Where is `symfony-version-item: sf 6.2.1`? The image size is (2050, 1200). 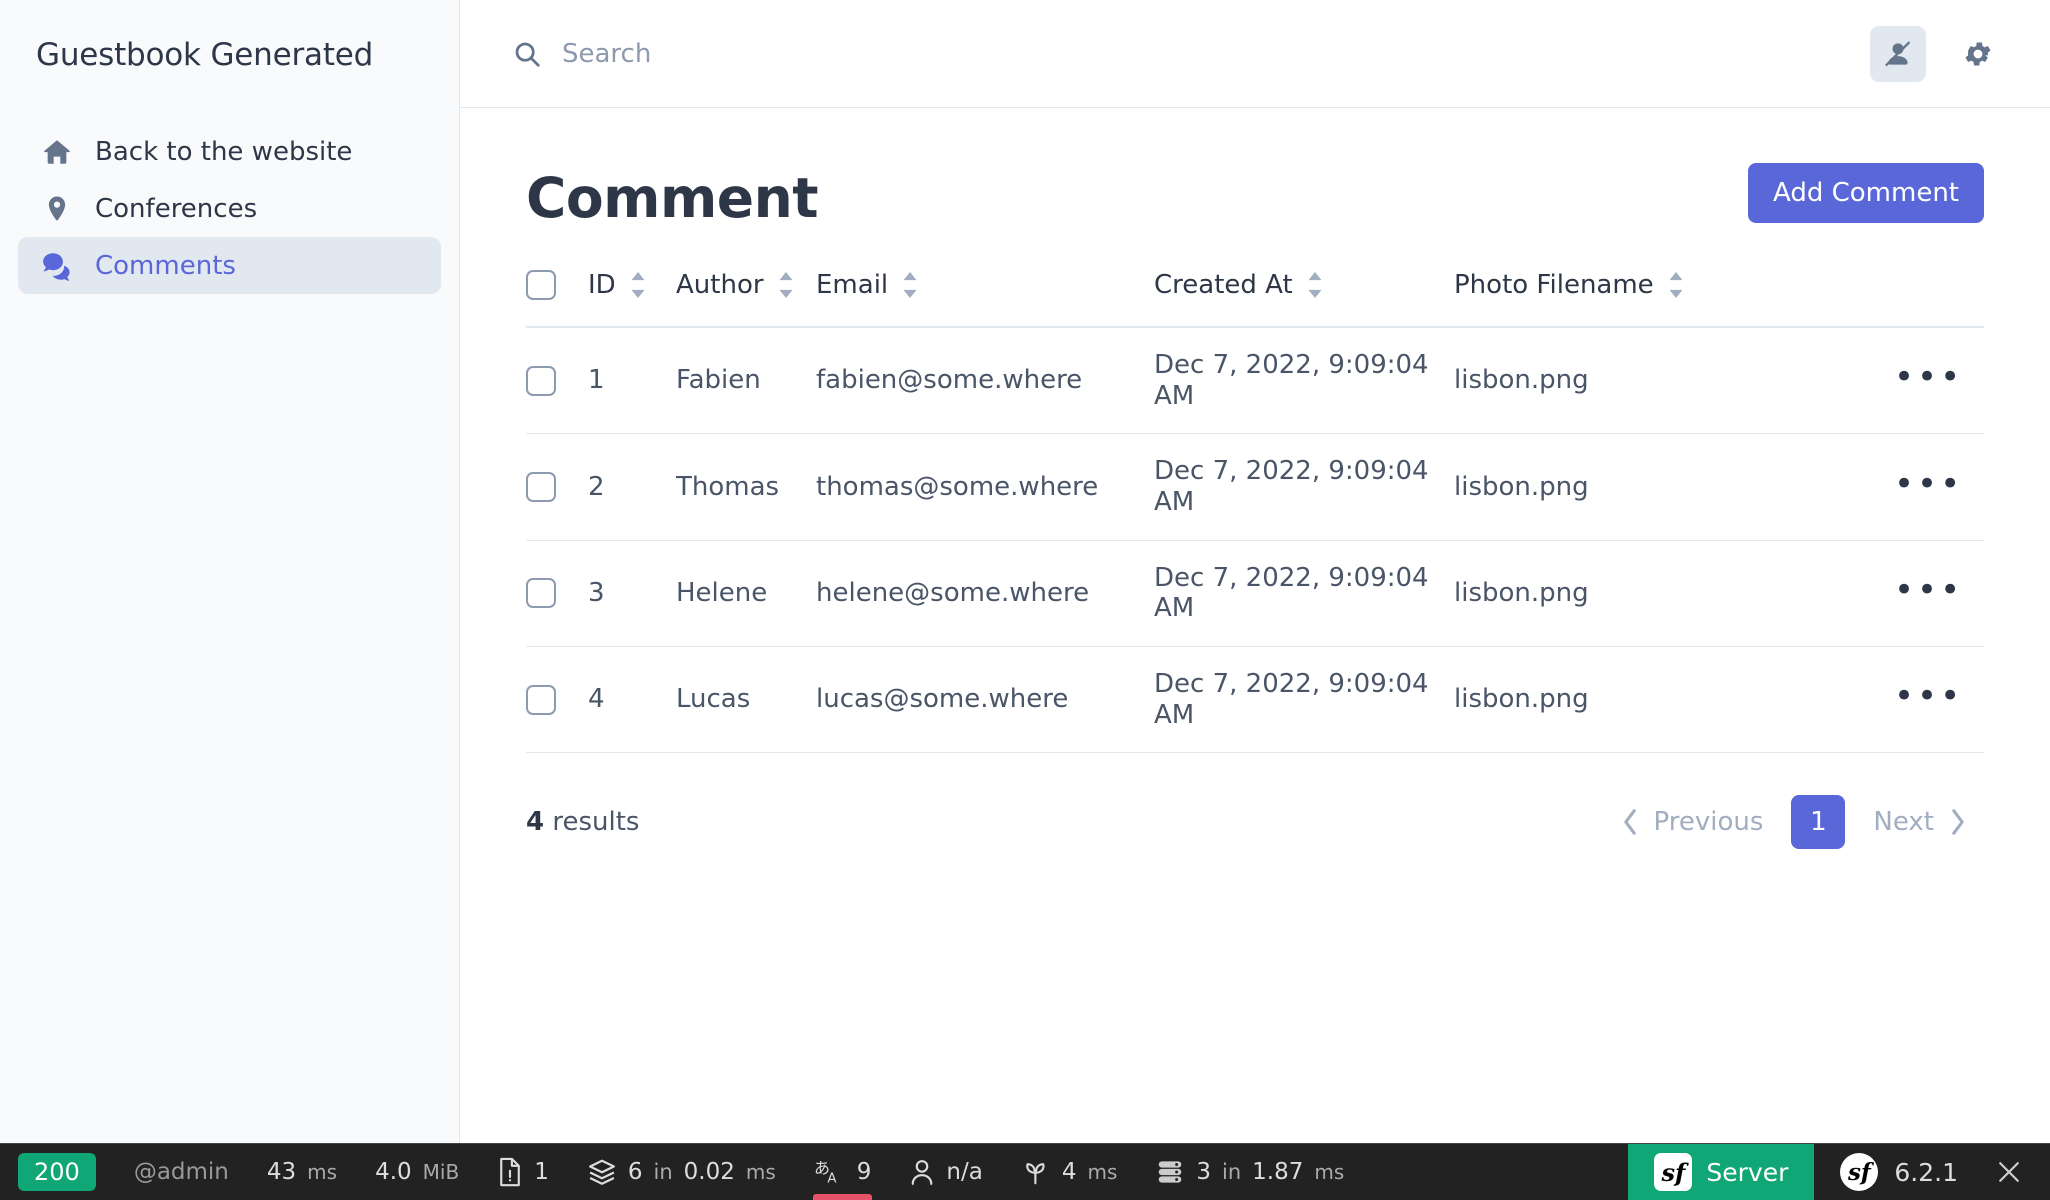 symfony-version-item: sf 6.2.1 is located at coordinates (1899, 1172).